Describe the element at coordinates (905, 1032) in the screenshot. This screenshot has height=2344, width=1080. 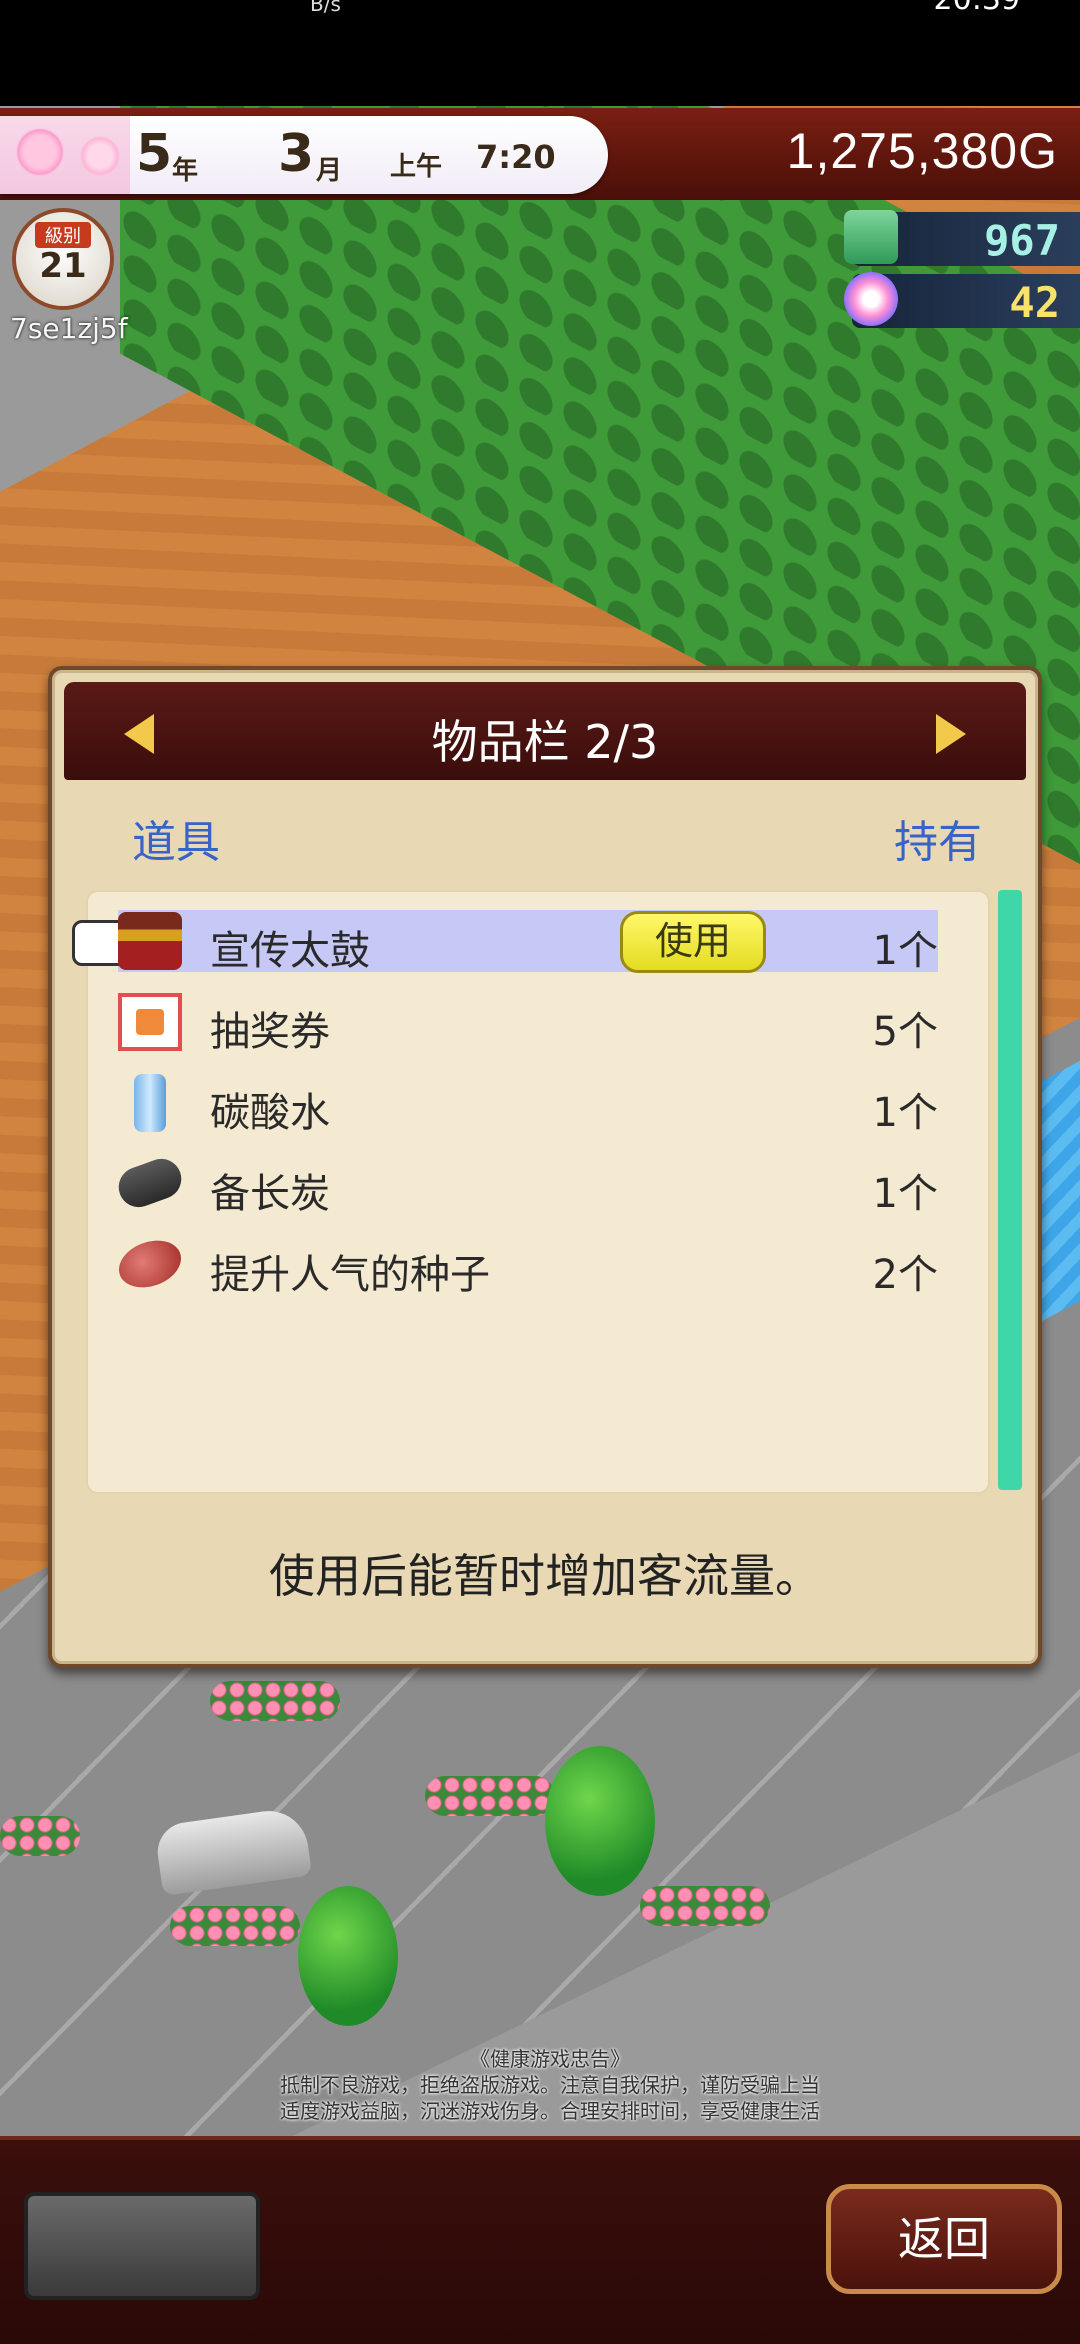
I see `item-count: 5个` at that location.